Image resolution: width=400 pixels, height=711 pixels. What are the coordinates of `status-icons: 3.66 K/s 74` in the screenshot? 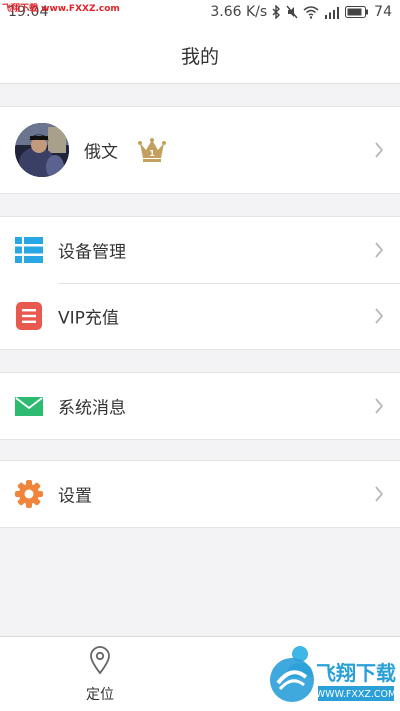 It's located at (301, 12).